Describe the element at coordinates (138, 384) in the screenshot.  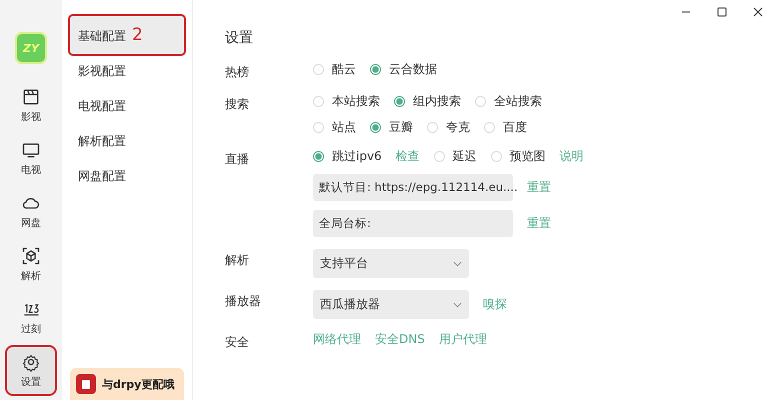
I see `promo-text: 与drpy更配哦` at that location.